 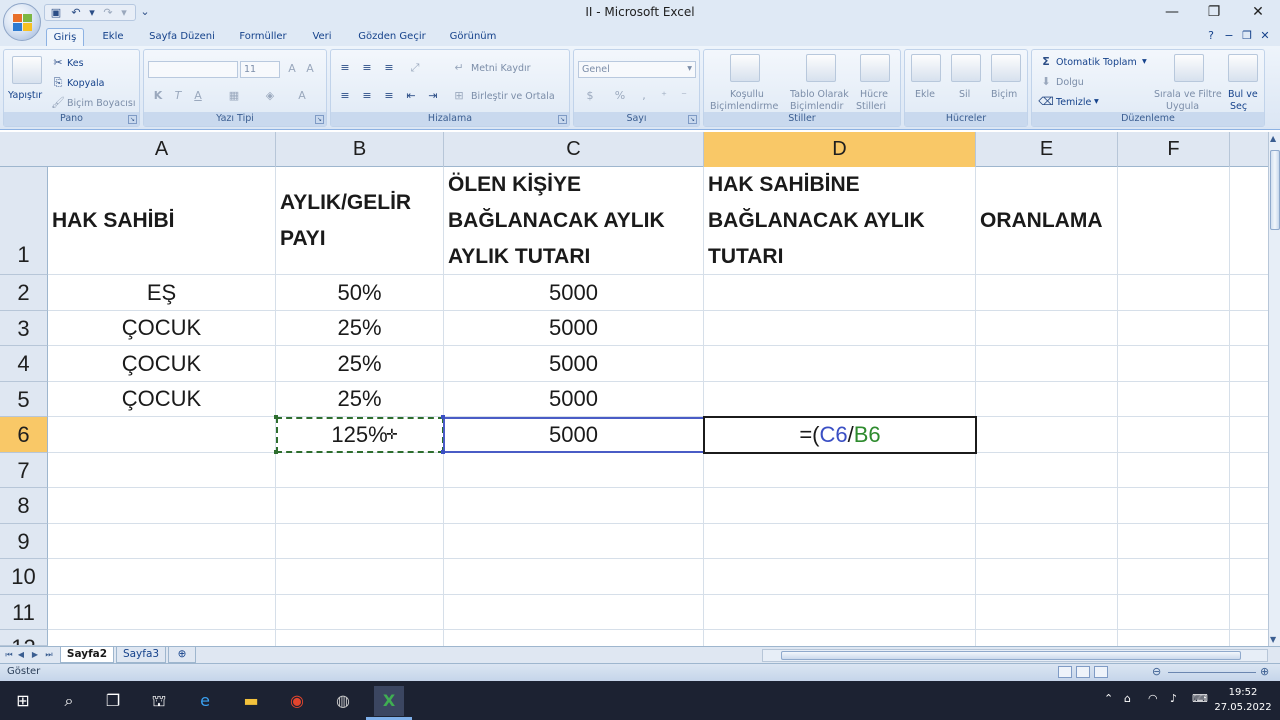 I want to click on find-select-icon, so click(x=1243, y=68).